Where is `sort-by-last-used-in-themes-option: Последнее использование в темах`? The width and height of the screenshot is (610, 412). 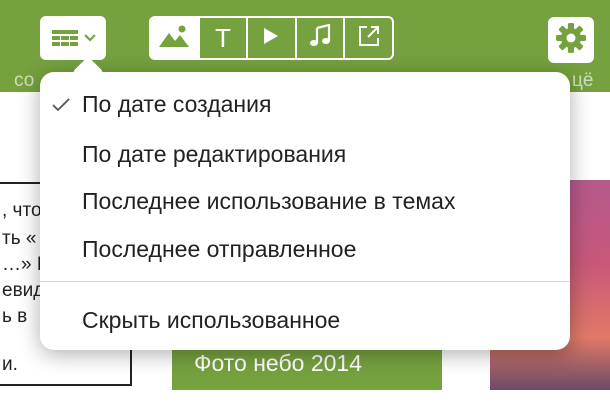 sort-by-last-used-in-themes-option: Последнее использование в темах is located at coordinates (268, 201).